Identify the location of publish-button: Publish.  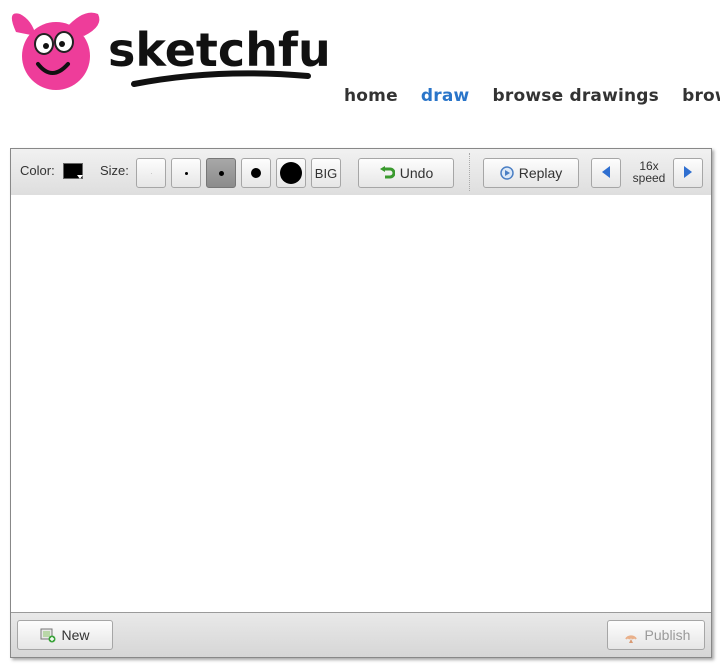
(656, 635).